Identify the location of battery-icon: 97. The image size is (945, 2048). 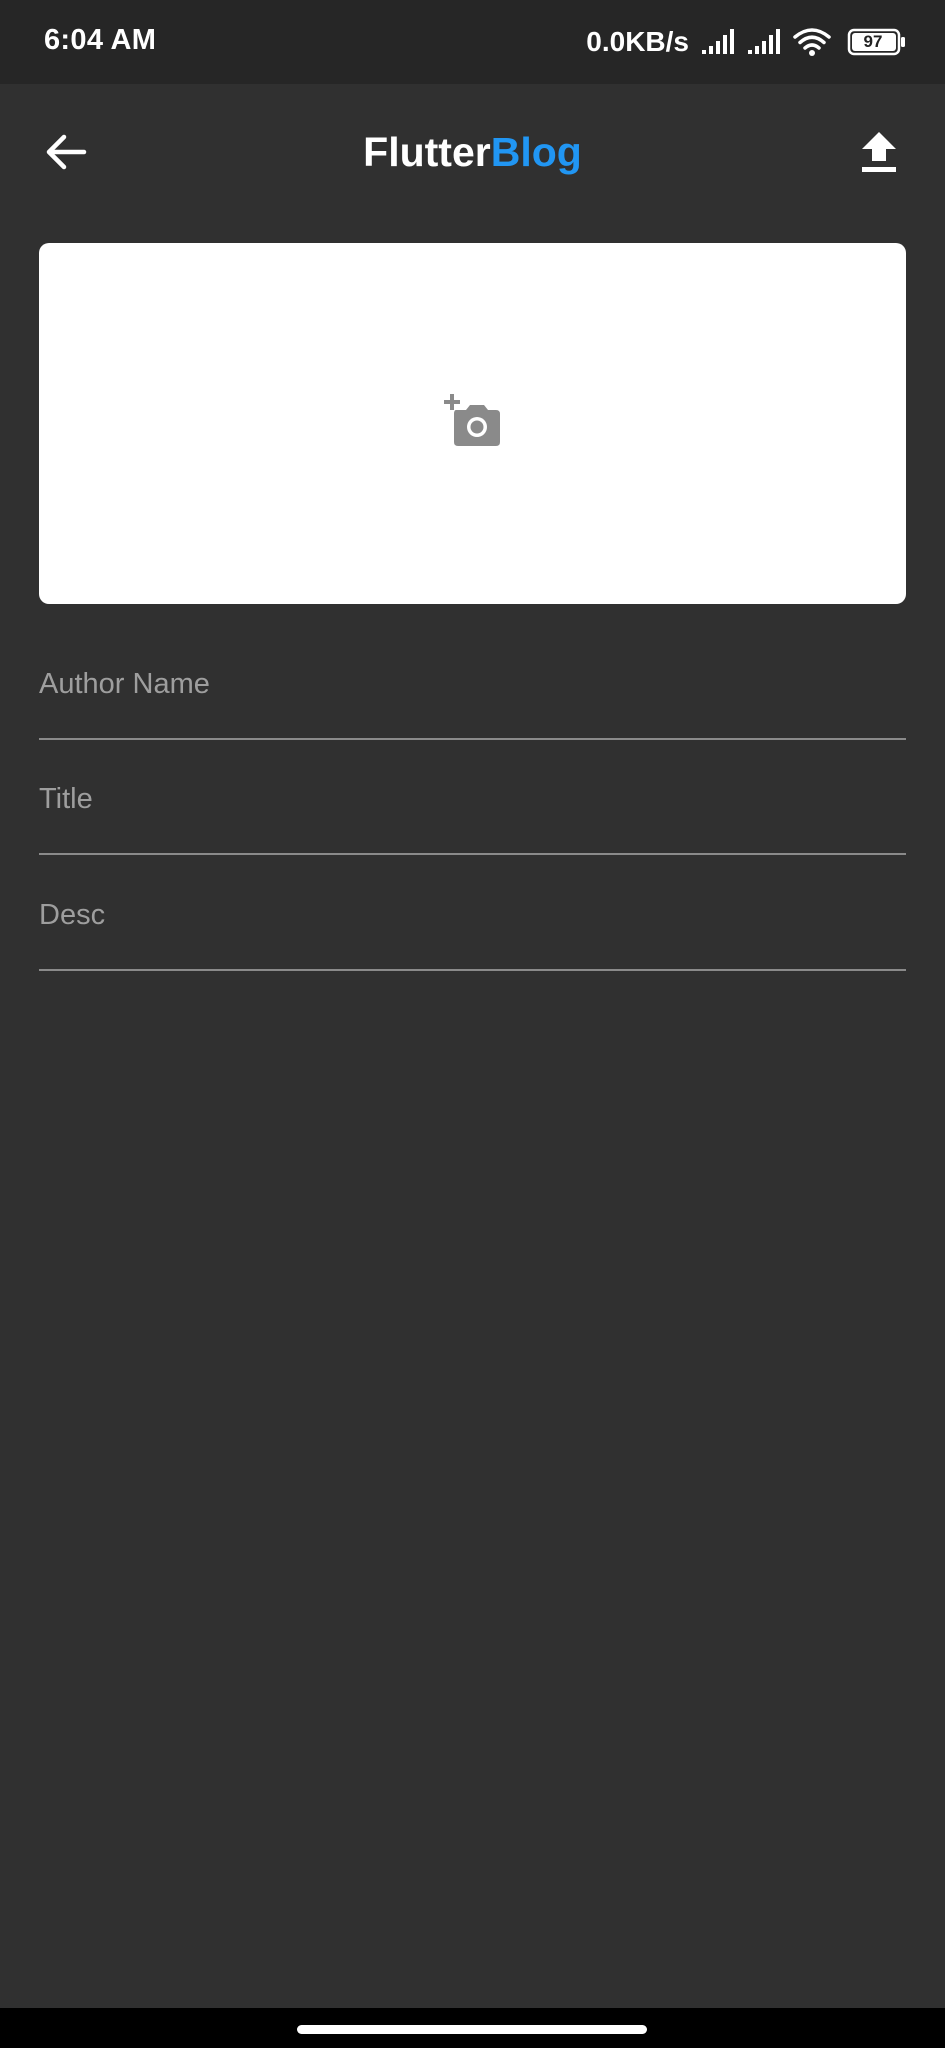
(877, 42).